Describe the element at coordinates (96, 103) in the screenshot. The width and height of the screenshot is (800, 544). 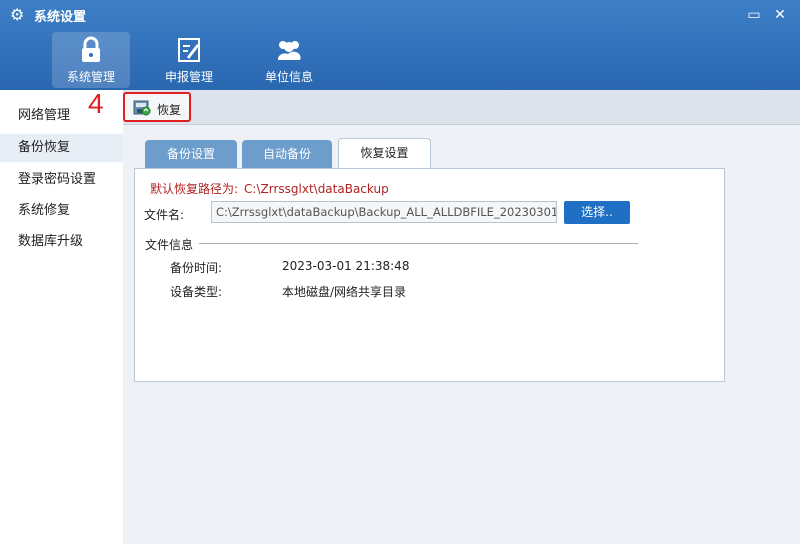
I see `step-number: 4` at that location.